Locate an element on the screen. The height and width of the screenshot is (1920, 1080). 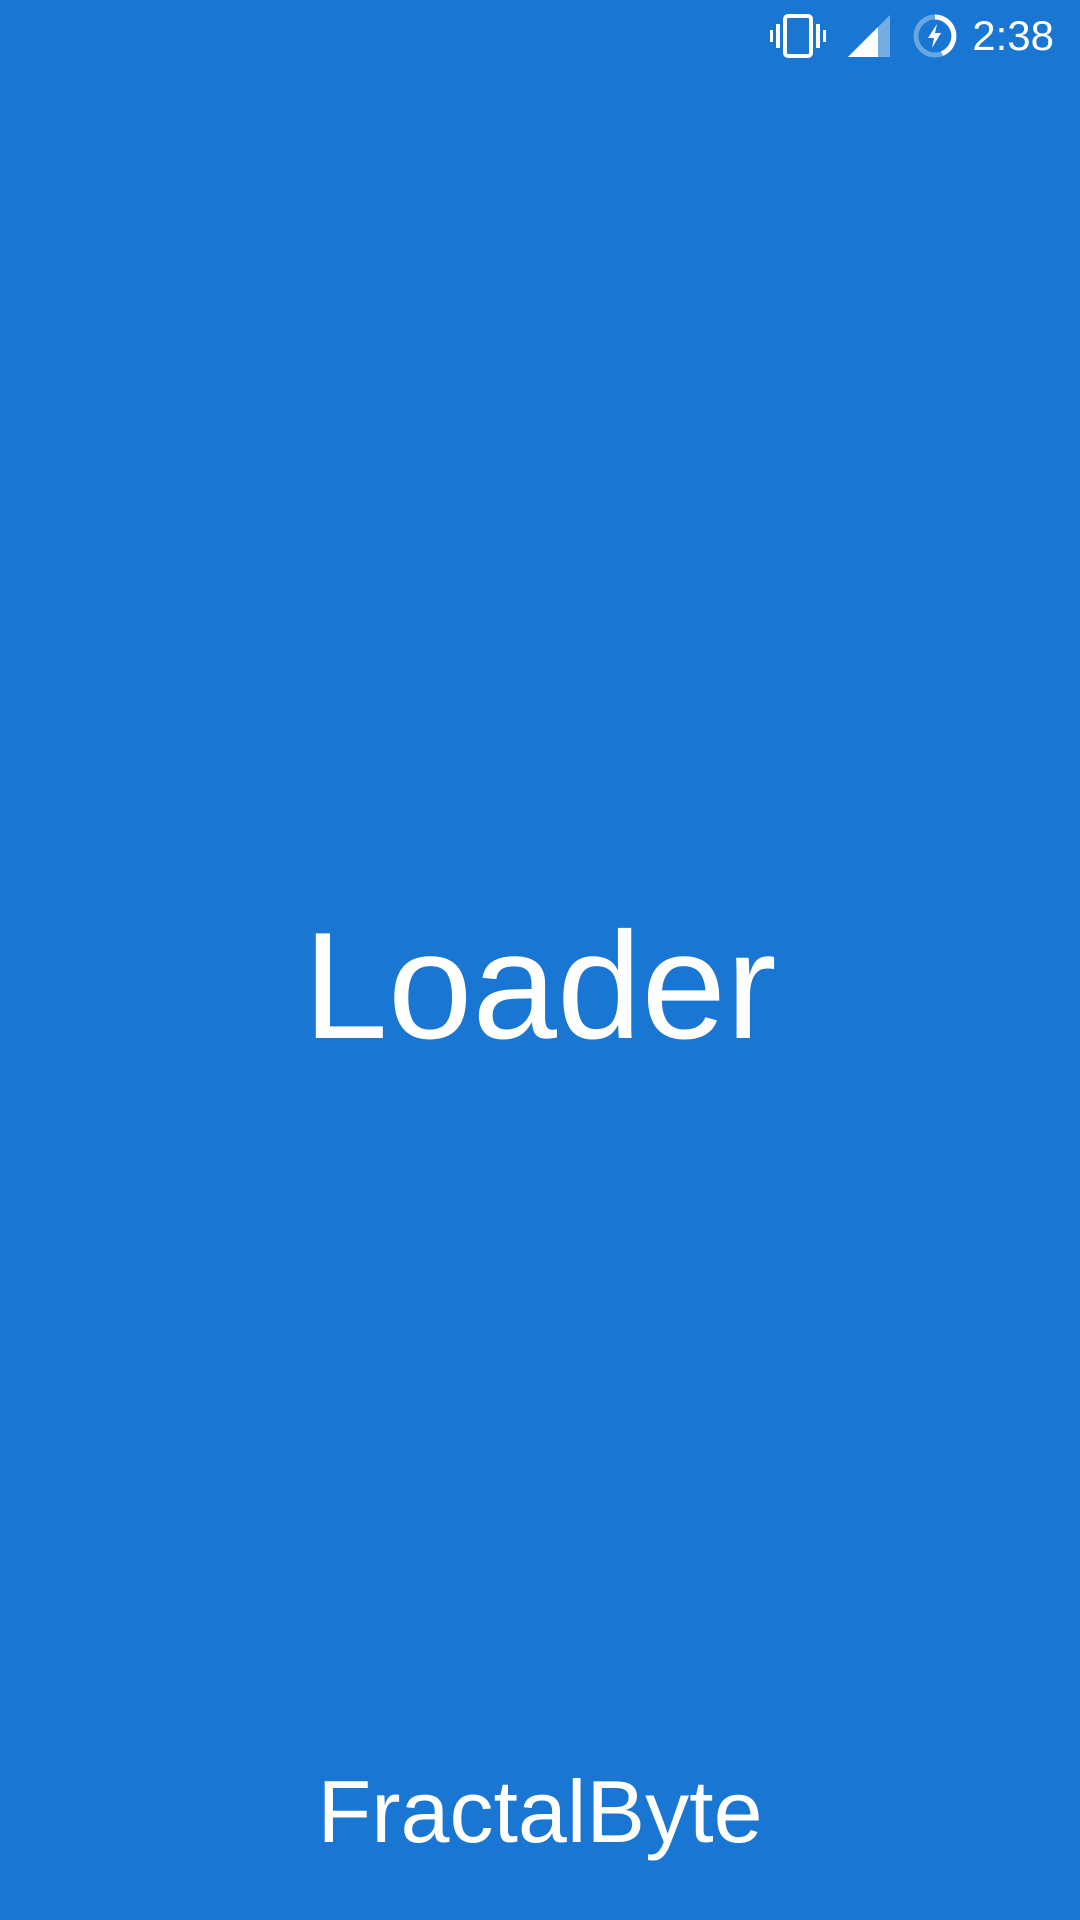
battery-charging-icon is located at coordinates (935, 36).